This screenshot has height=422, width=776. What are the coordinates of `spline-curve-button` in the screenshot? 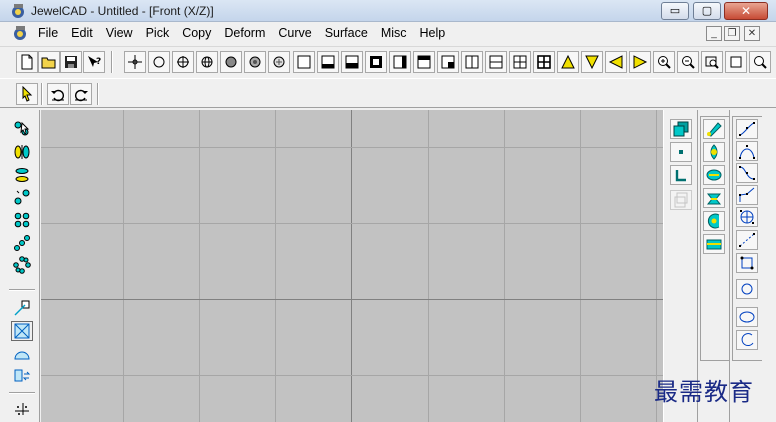 It's located at (747, 173).